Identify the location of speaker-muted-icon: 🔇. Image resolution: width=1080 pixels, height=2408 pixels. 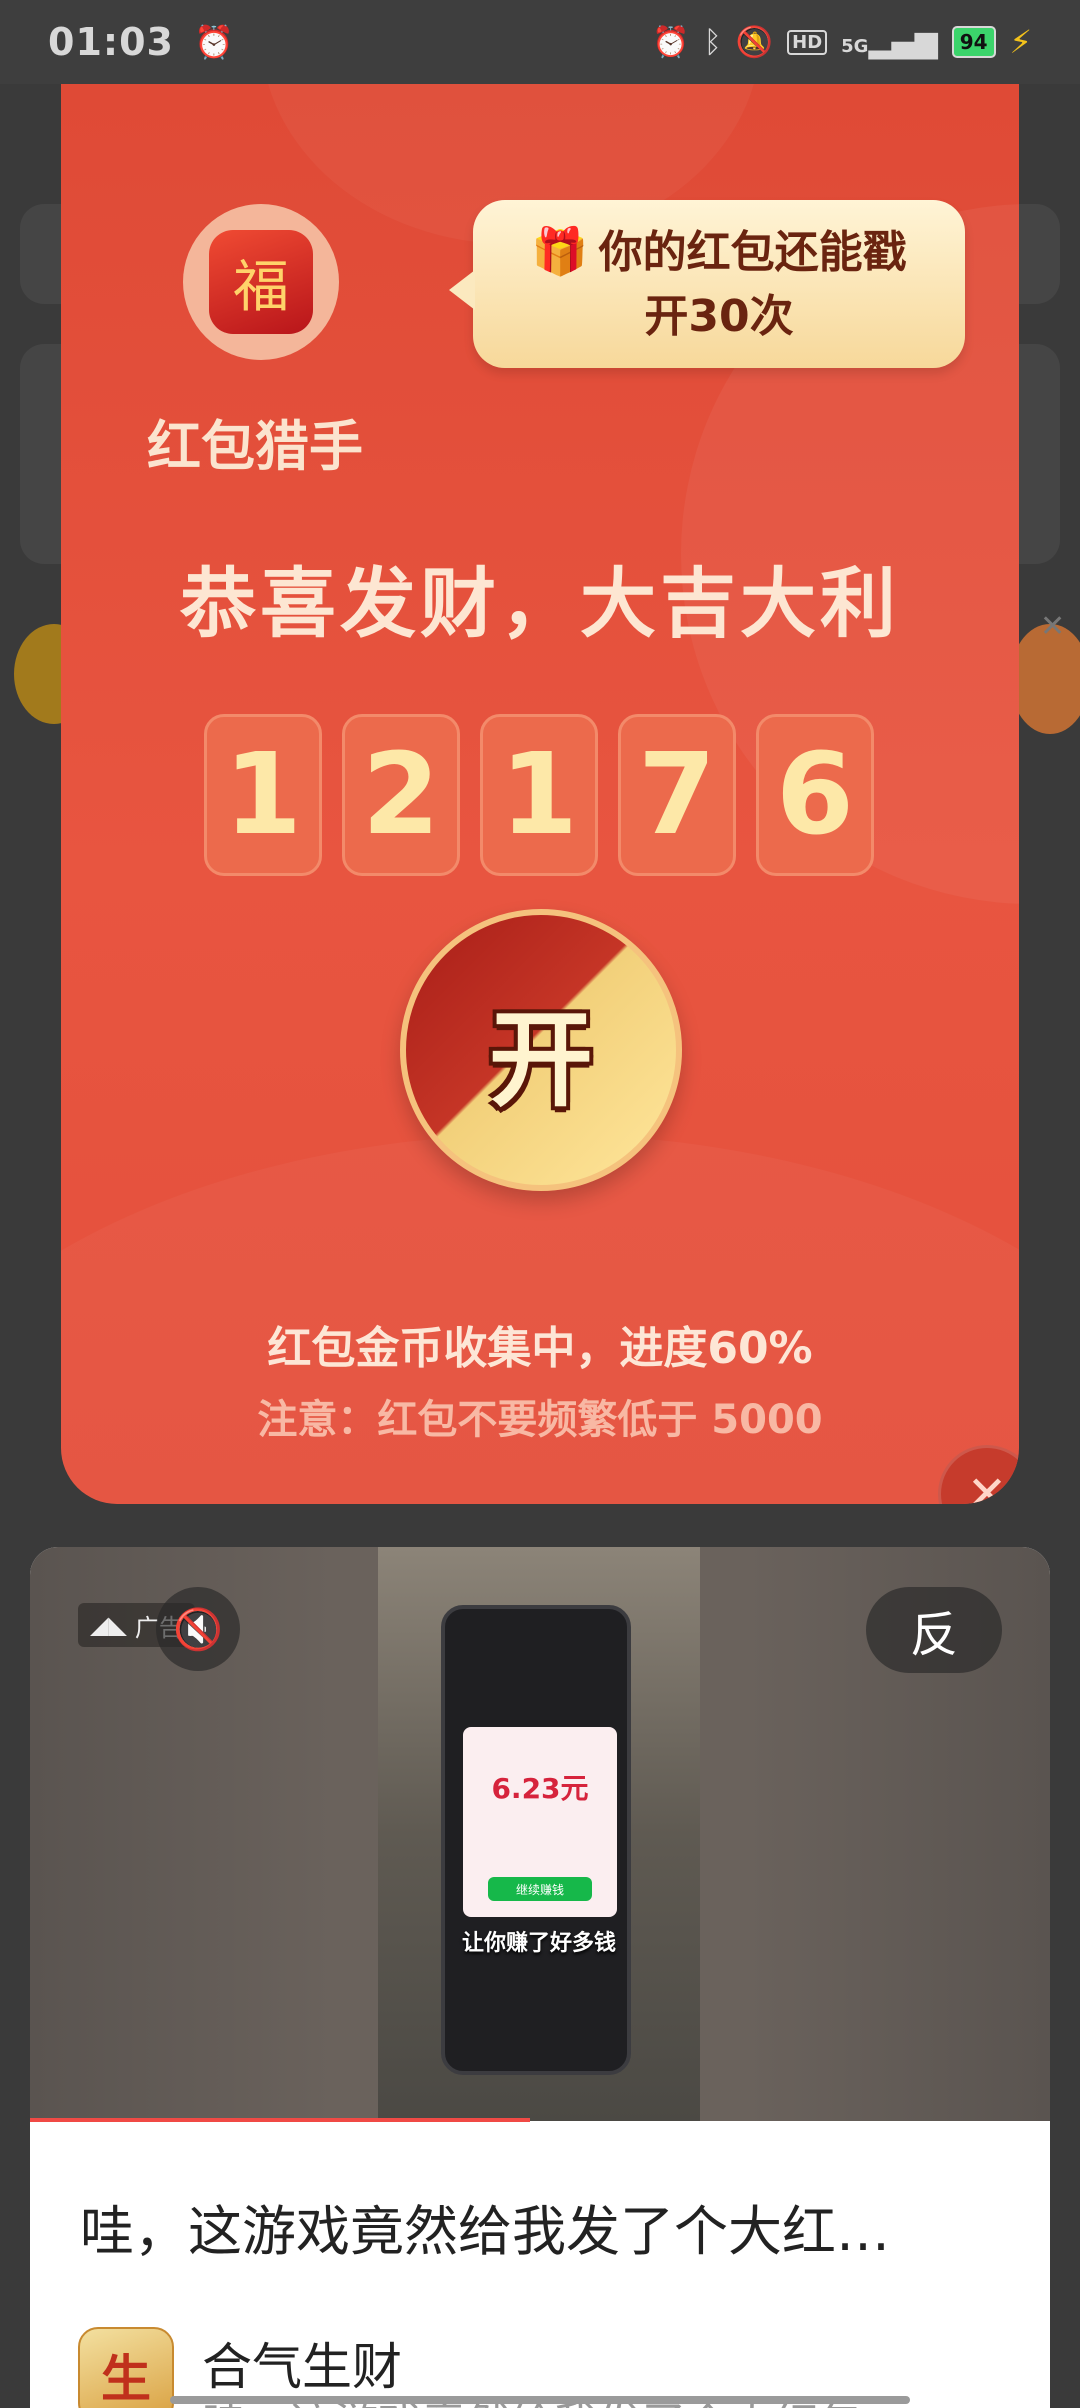
(198, 1629).